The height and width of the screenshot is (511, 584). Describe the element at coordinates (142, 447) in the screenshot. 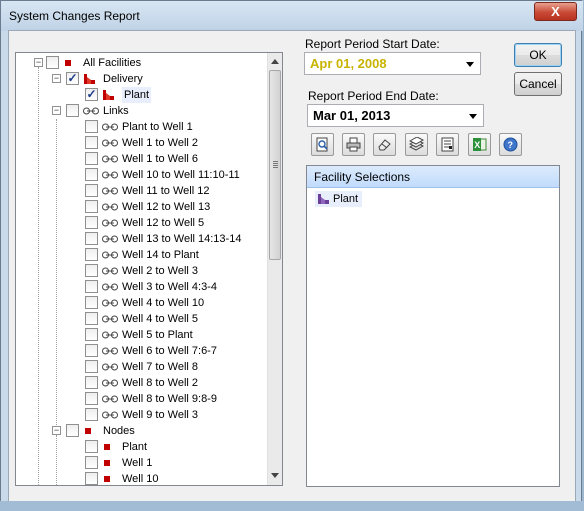

I see `tree-row: Plant` at that location.